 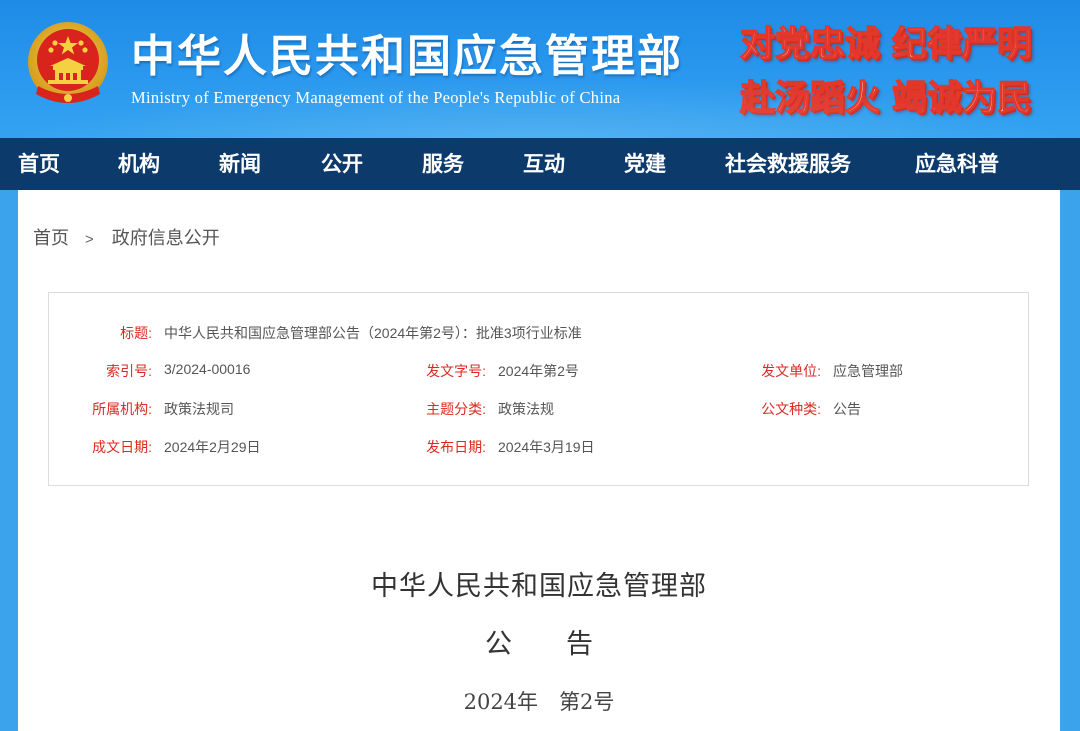 What do you see at coordinates (456, 409) in the screenshot?
I see `info-label: 主题分类:` at bounding box center [456, 409].